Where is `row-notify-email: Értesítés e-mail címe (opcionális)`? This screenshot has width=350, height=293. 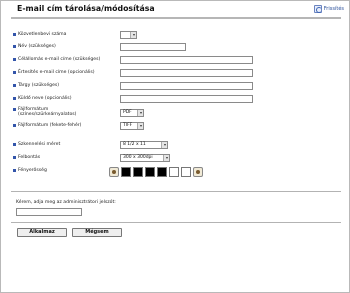
row-notify-email: Értesítés e-mail címe (opcionális) is located at coordinates (178, 74).